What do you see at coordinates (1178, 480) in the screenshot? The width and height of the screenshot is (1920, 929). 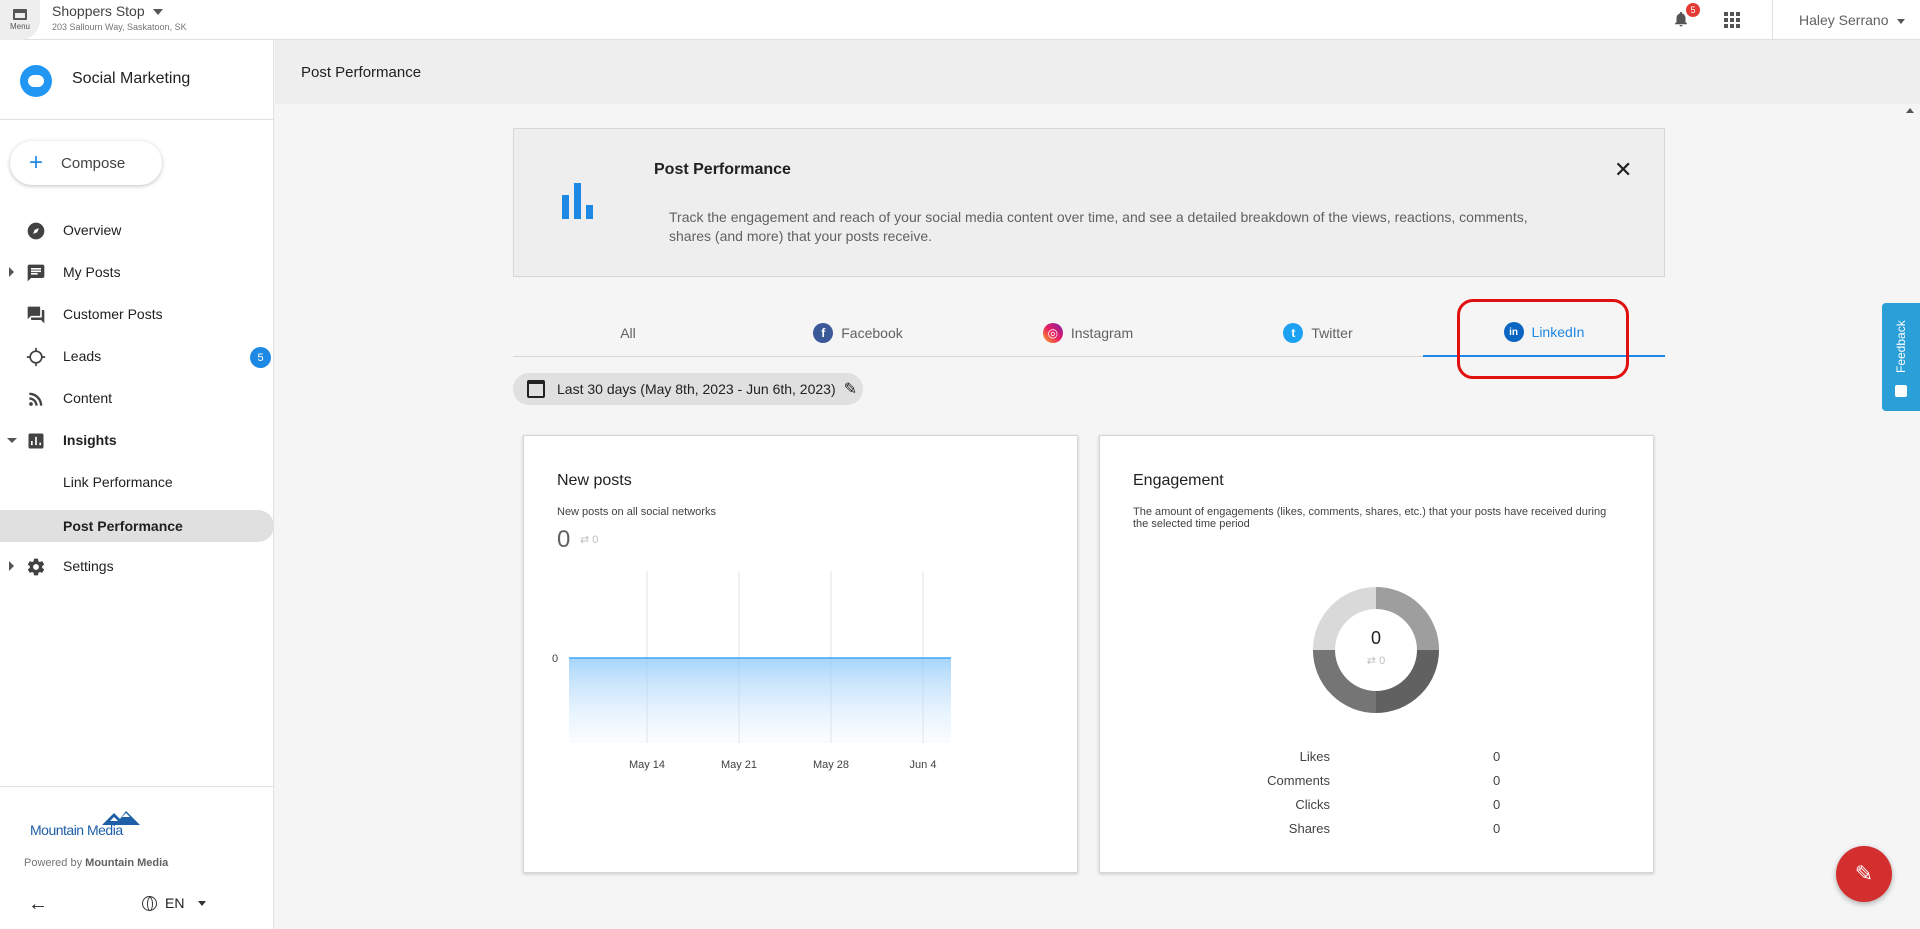 I see `card-title: Engagement` at bounding box center [1178, 480].